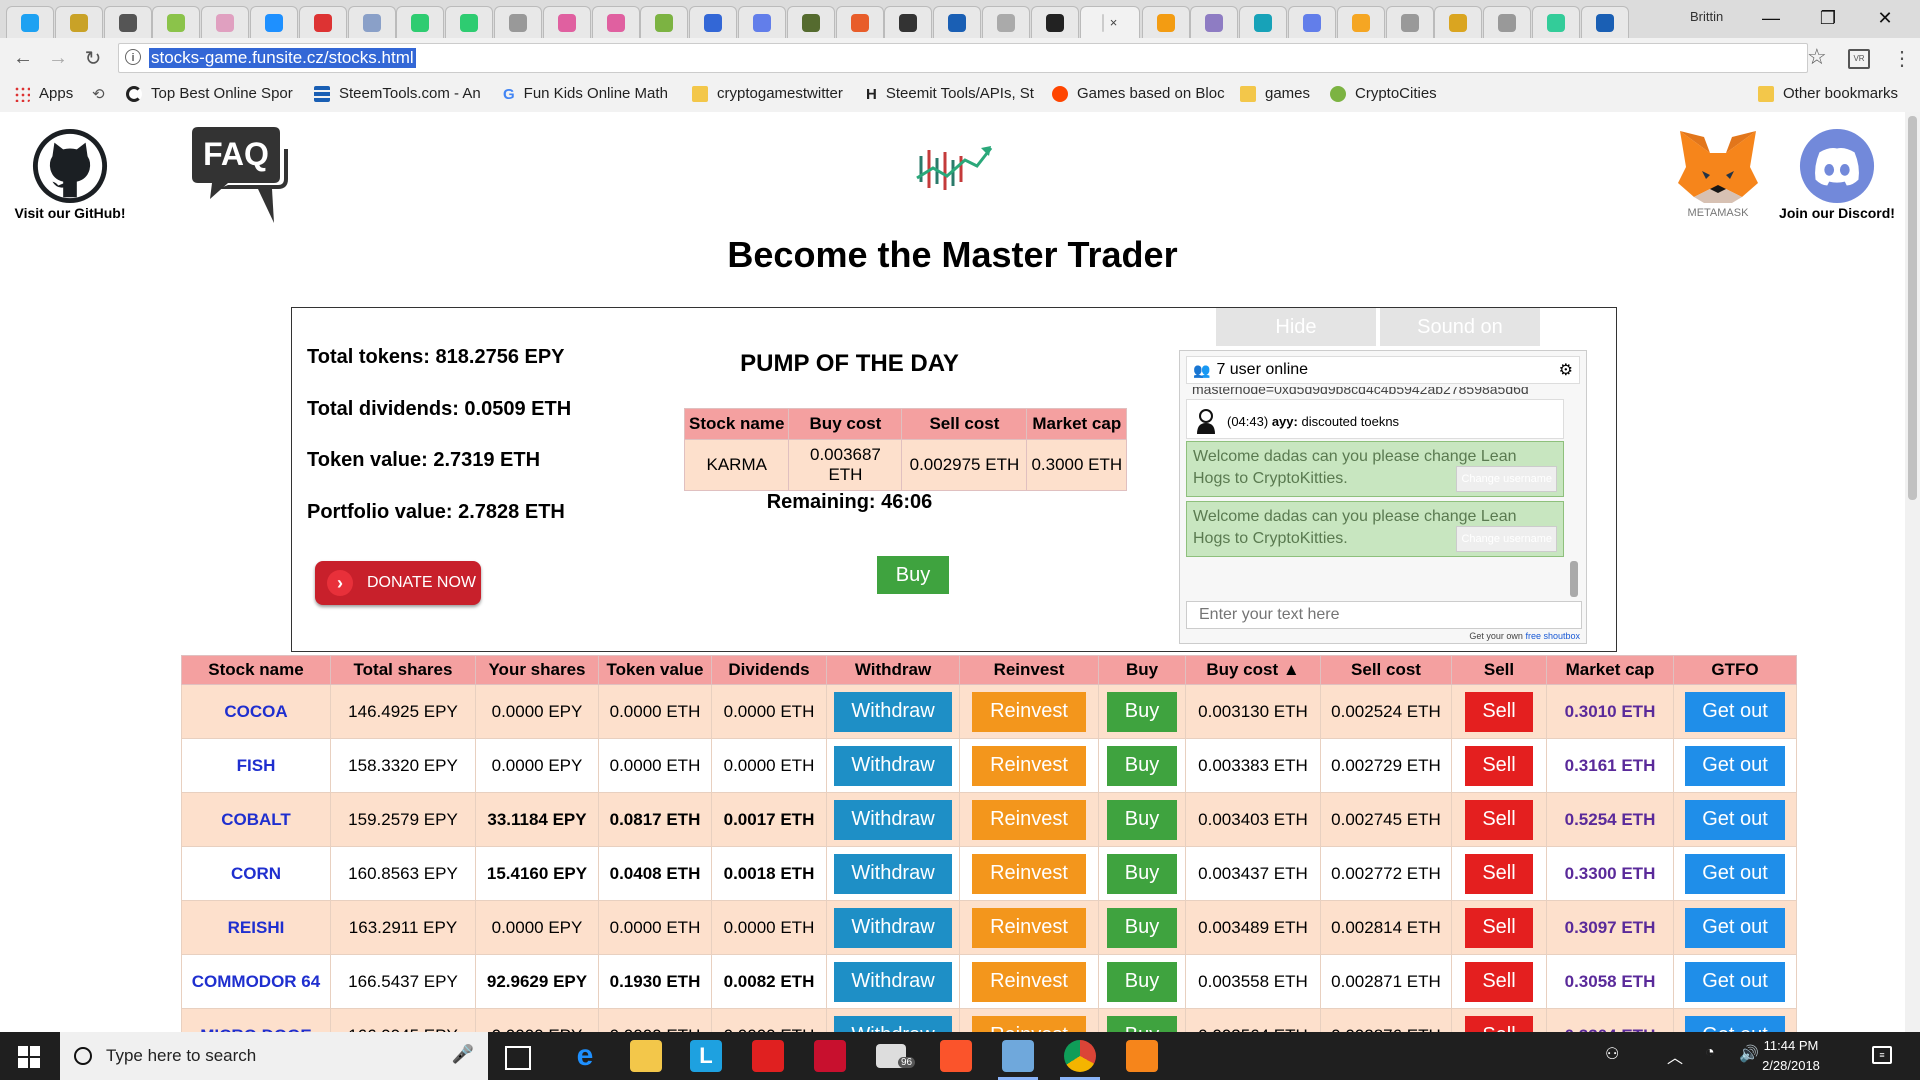 Image resolution: width=1920 pixels, height=1080 pixels. Describe the element at coordinates (830, 1056) in the screenshot. I see `mcafee-icon` at that location.